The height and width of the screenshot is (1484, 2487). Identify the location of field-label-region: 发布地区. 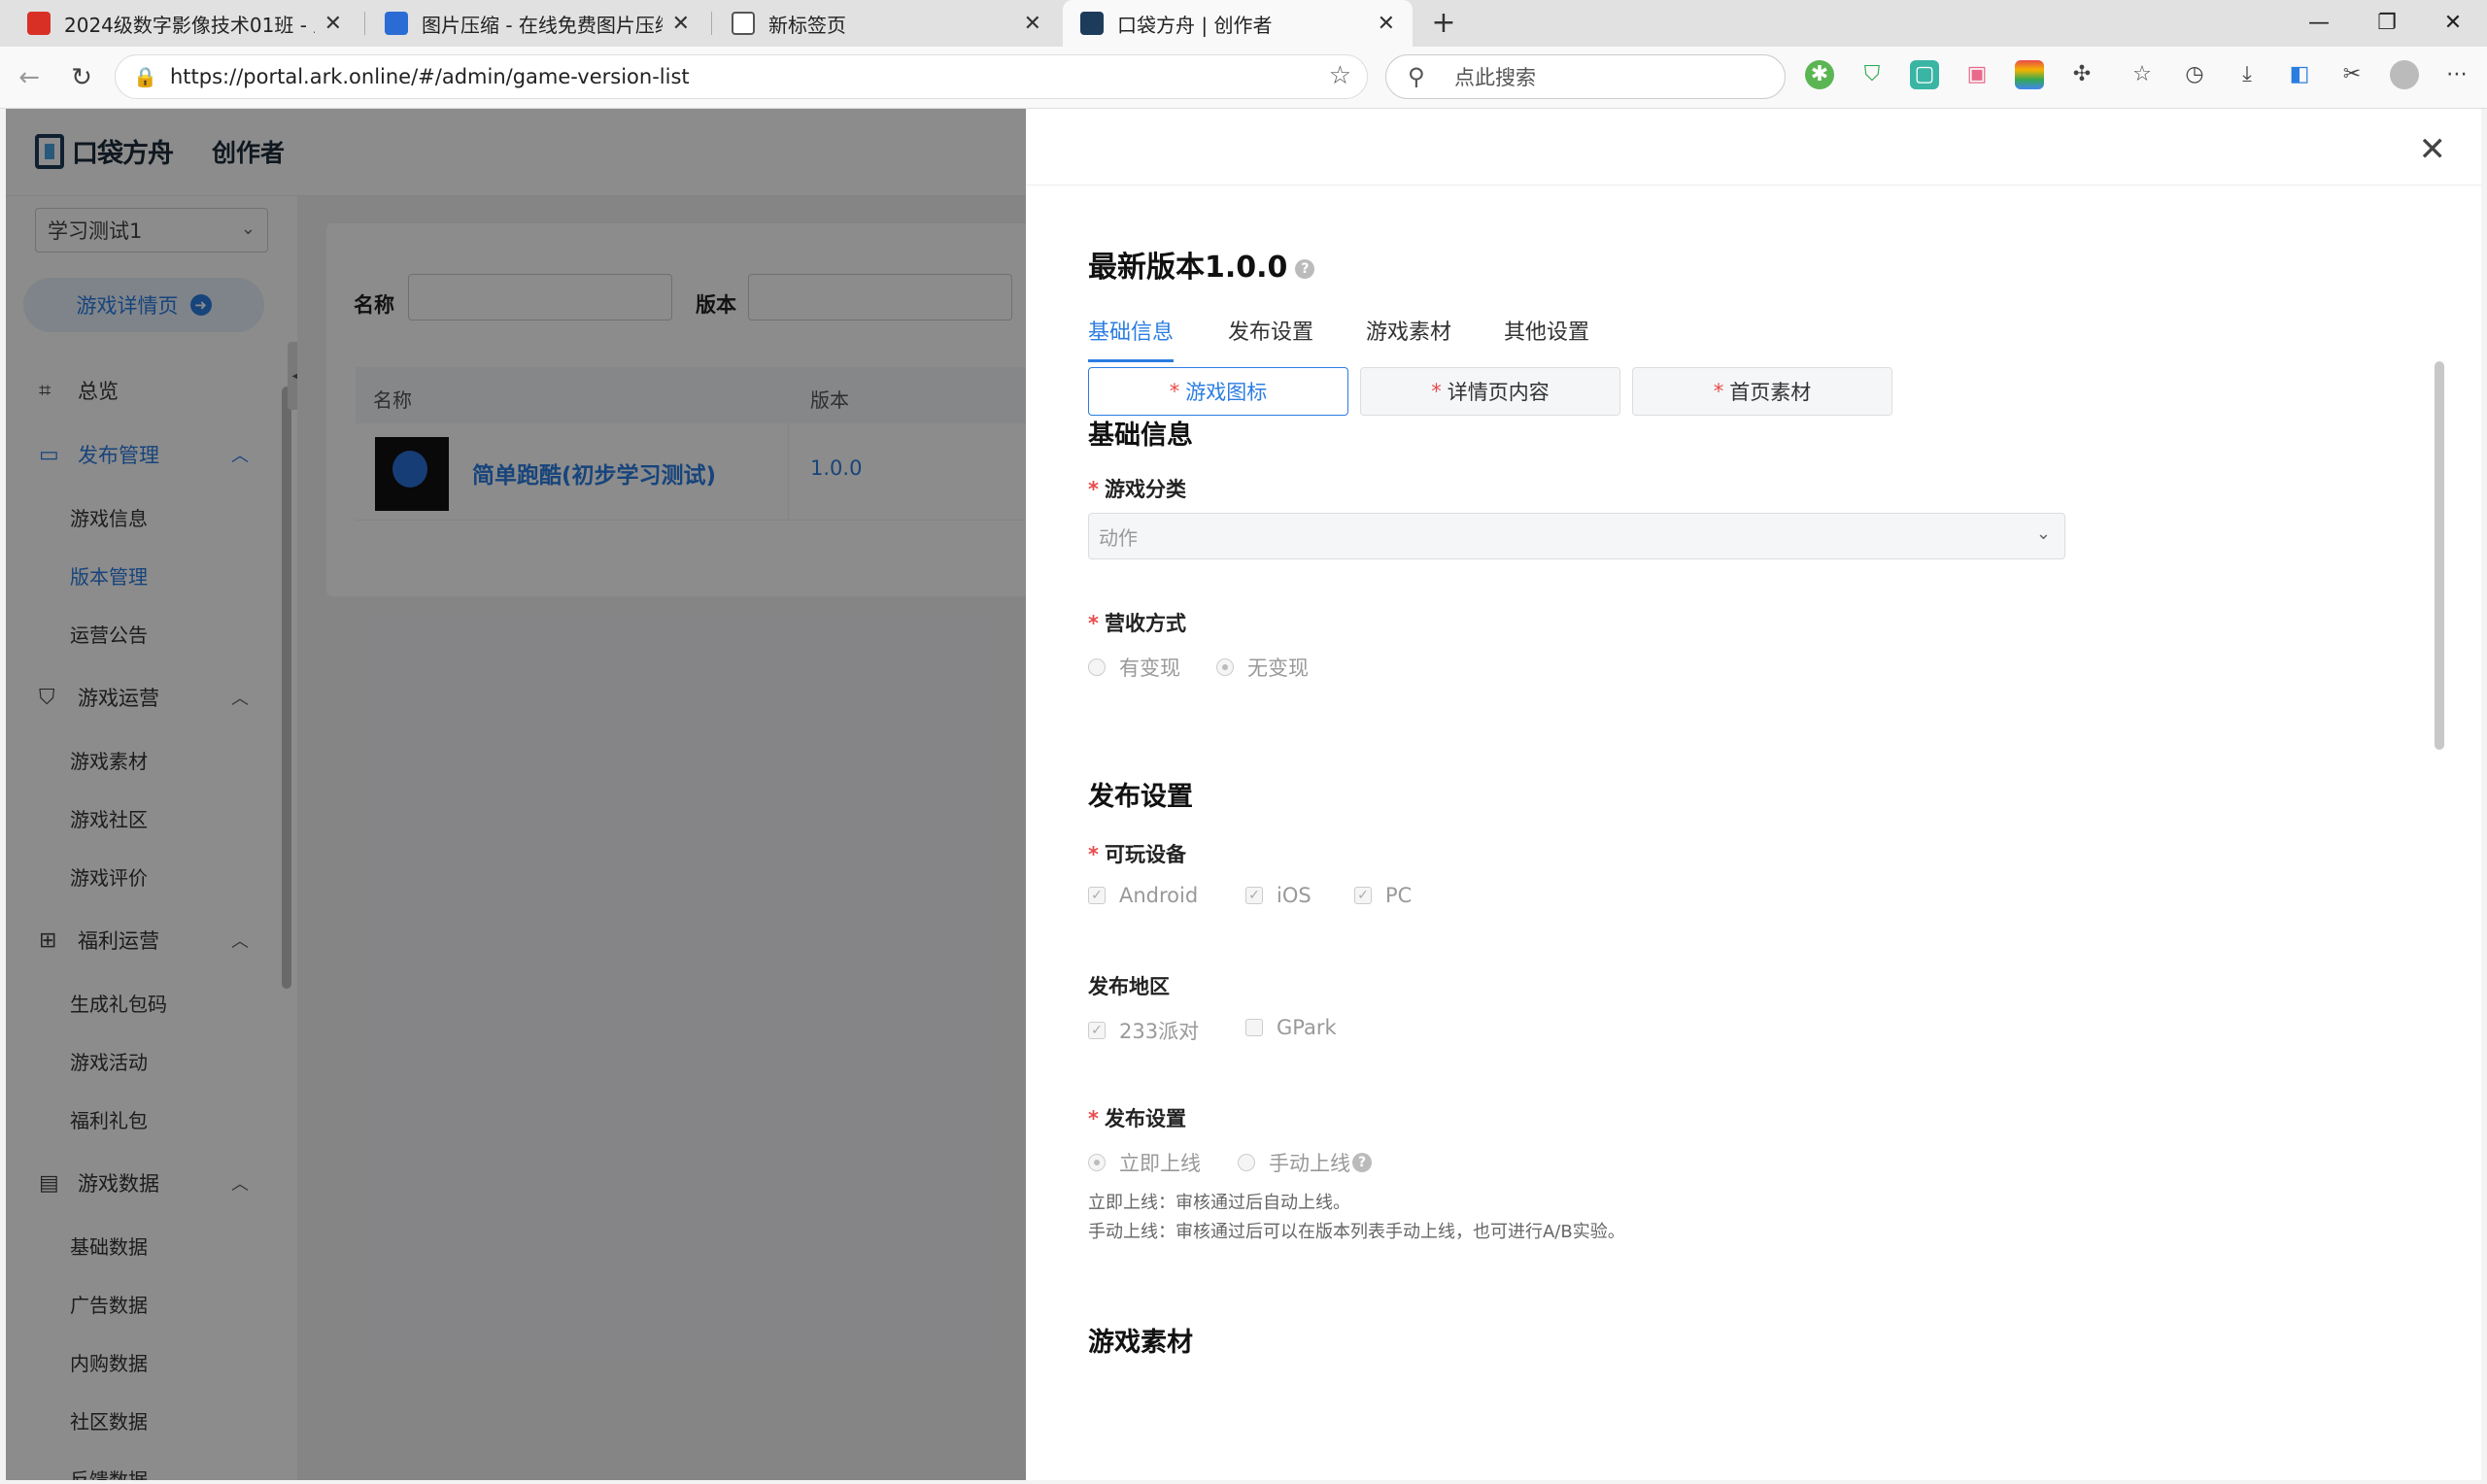
(1129, 987).